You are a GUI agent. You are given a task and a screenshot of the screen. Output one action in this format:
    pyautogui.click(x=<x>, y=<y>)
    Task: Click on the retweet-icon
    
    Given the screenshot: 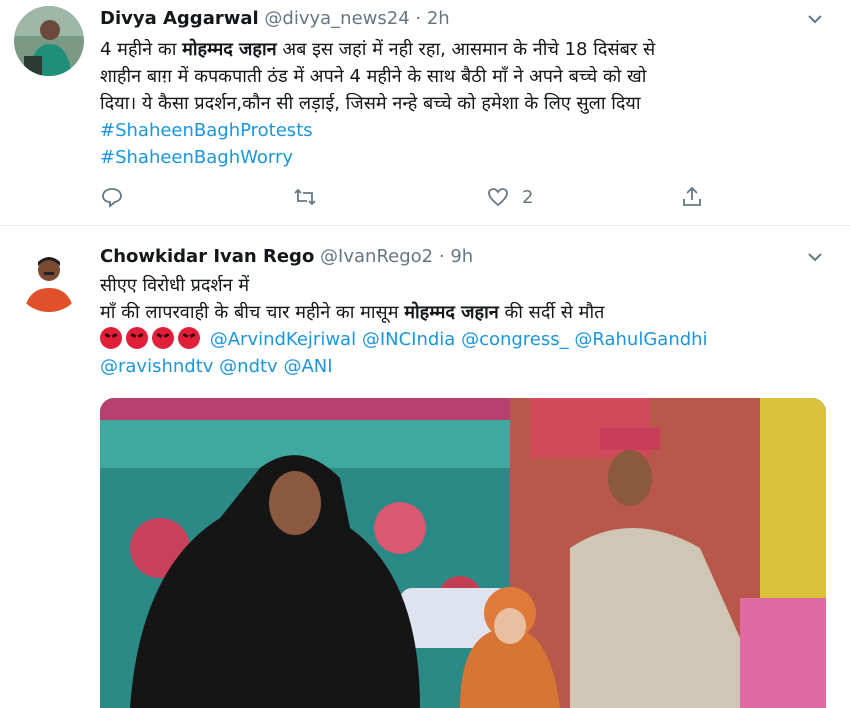 What is the action you would take?
    pyautogui.click(x=305, y=197)
    